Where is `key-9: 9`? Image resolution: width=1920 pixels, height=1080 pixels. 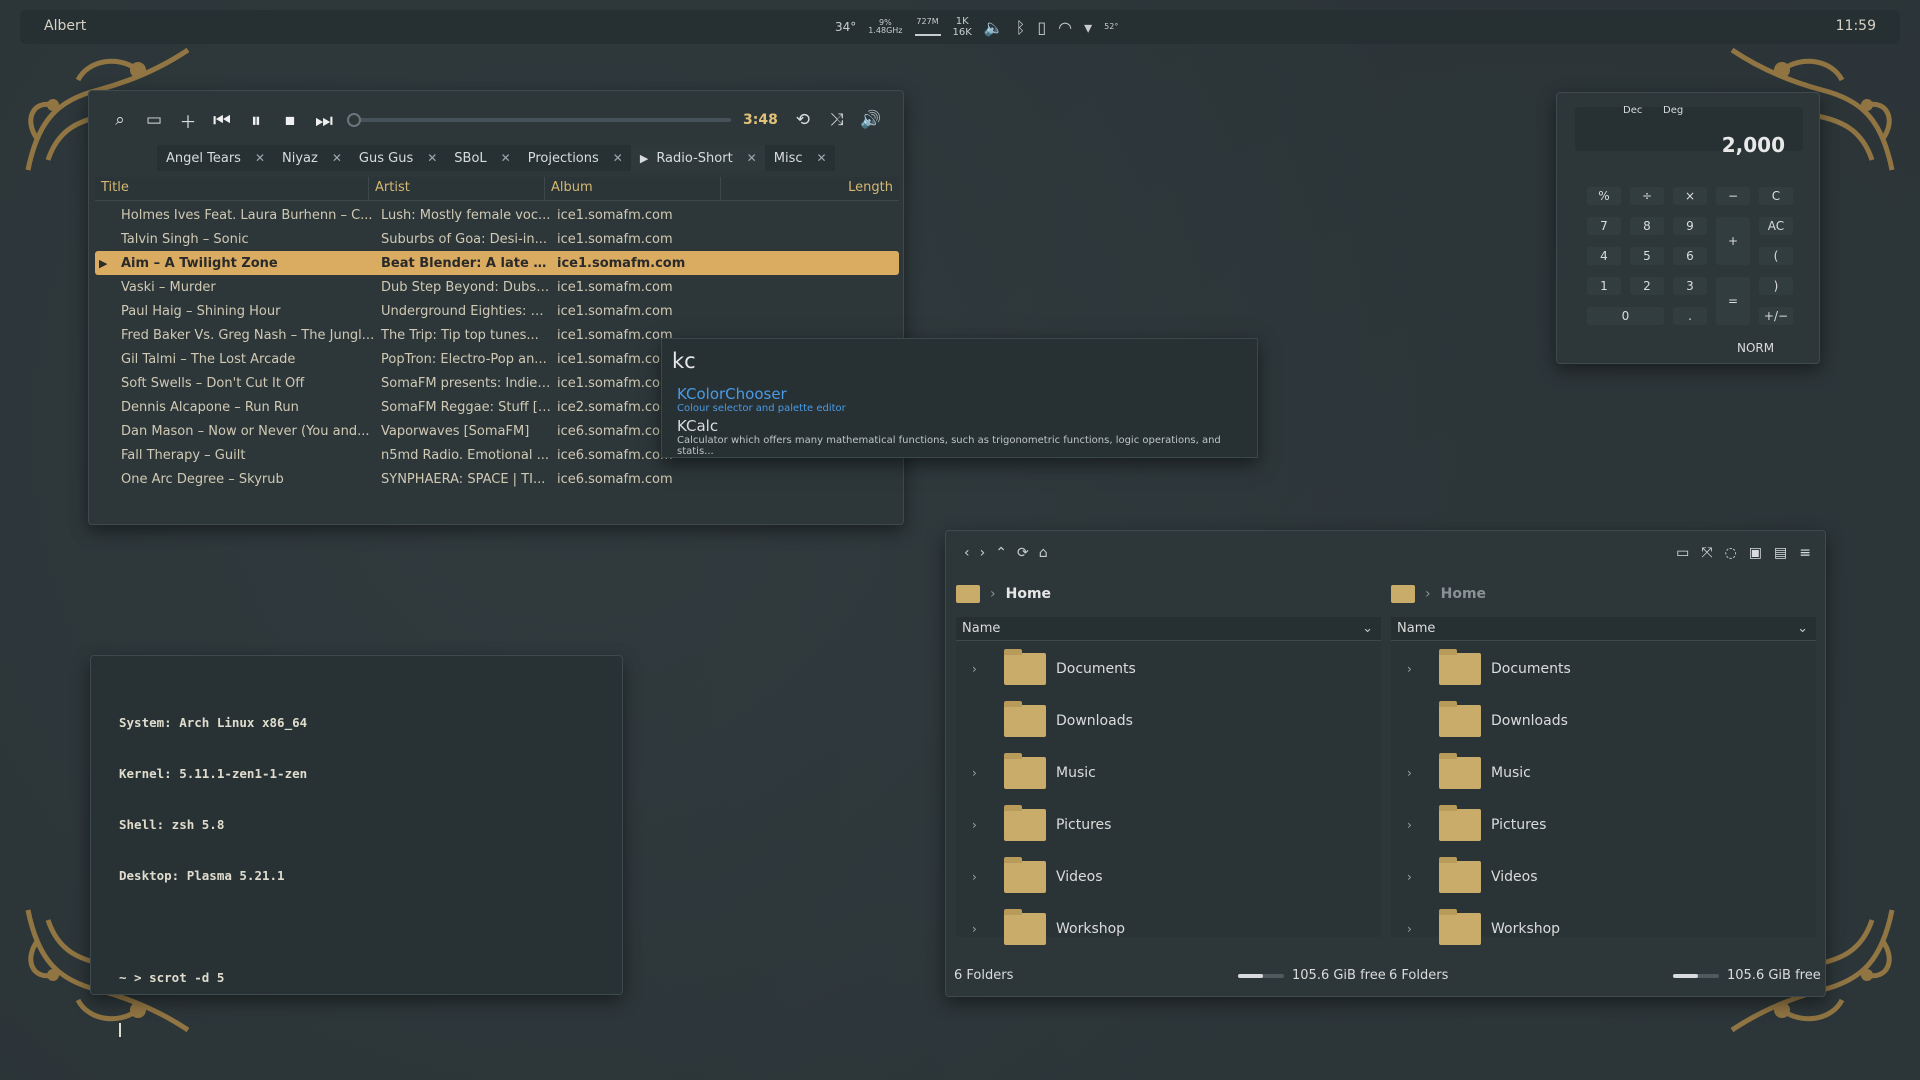 key-9: 9 is located at coordinates (1690, 226).